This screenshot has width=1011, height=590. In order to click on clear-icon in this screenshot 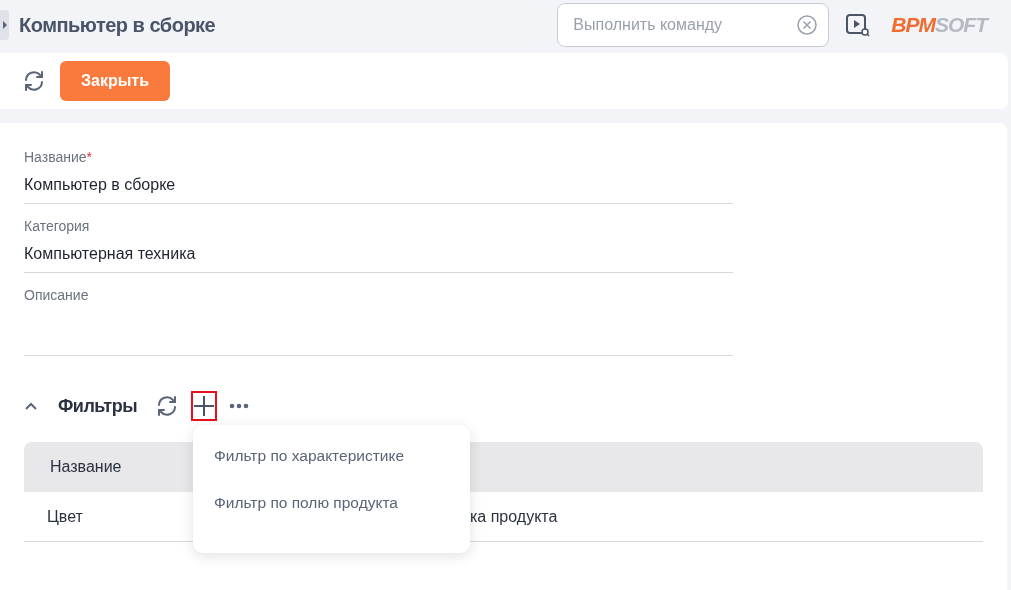, I will do `click(807, 25)`.